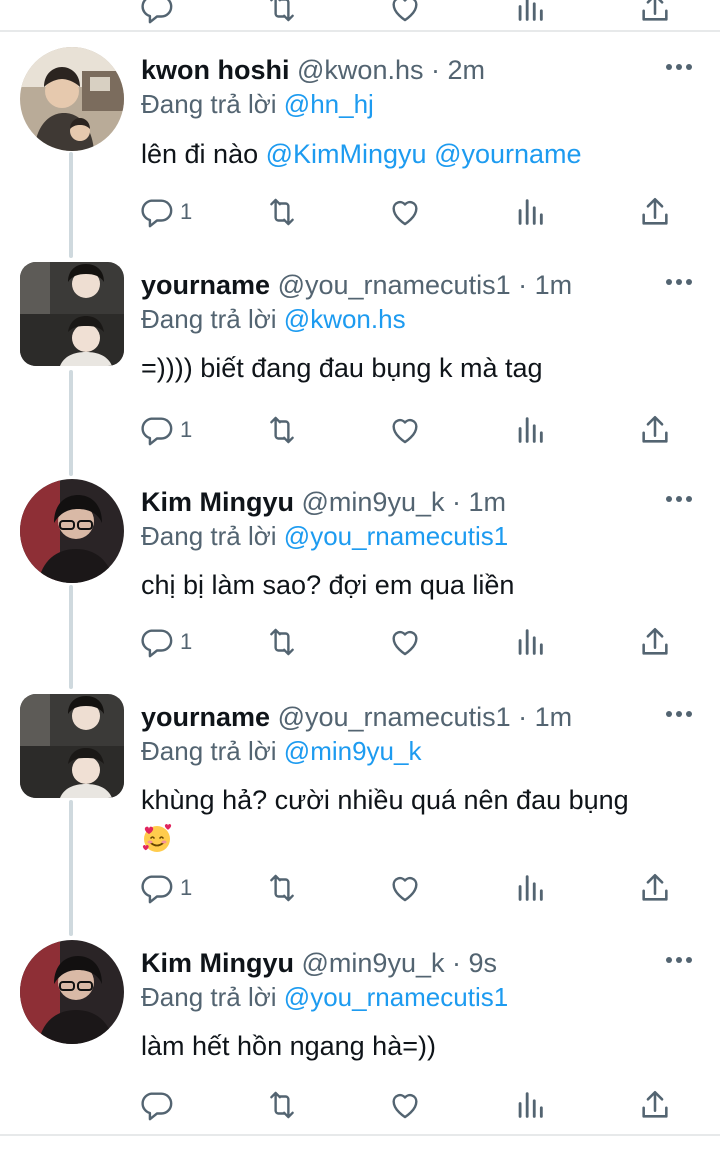 The height and width of the screenshot is (1150, 720). Describe the element at coordinates (416, 818) in the screenshot. I see `tweet-text: khùng hả? cười nhiều quá nên đau bụng` at that location.